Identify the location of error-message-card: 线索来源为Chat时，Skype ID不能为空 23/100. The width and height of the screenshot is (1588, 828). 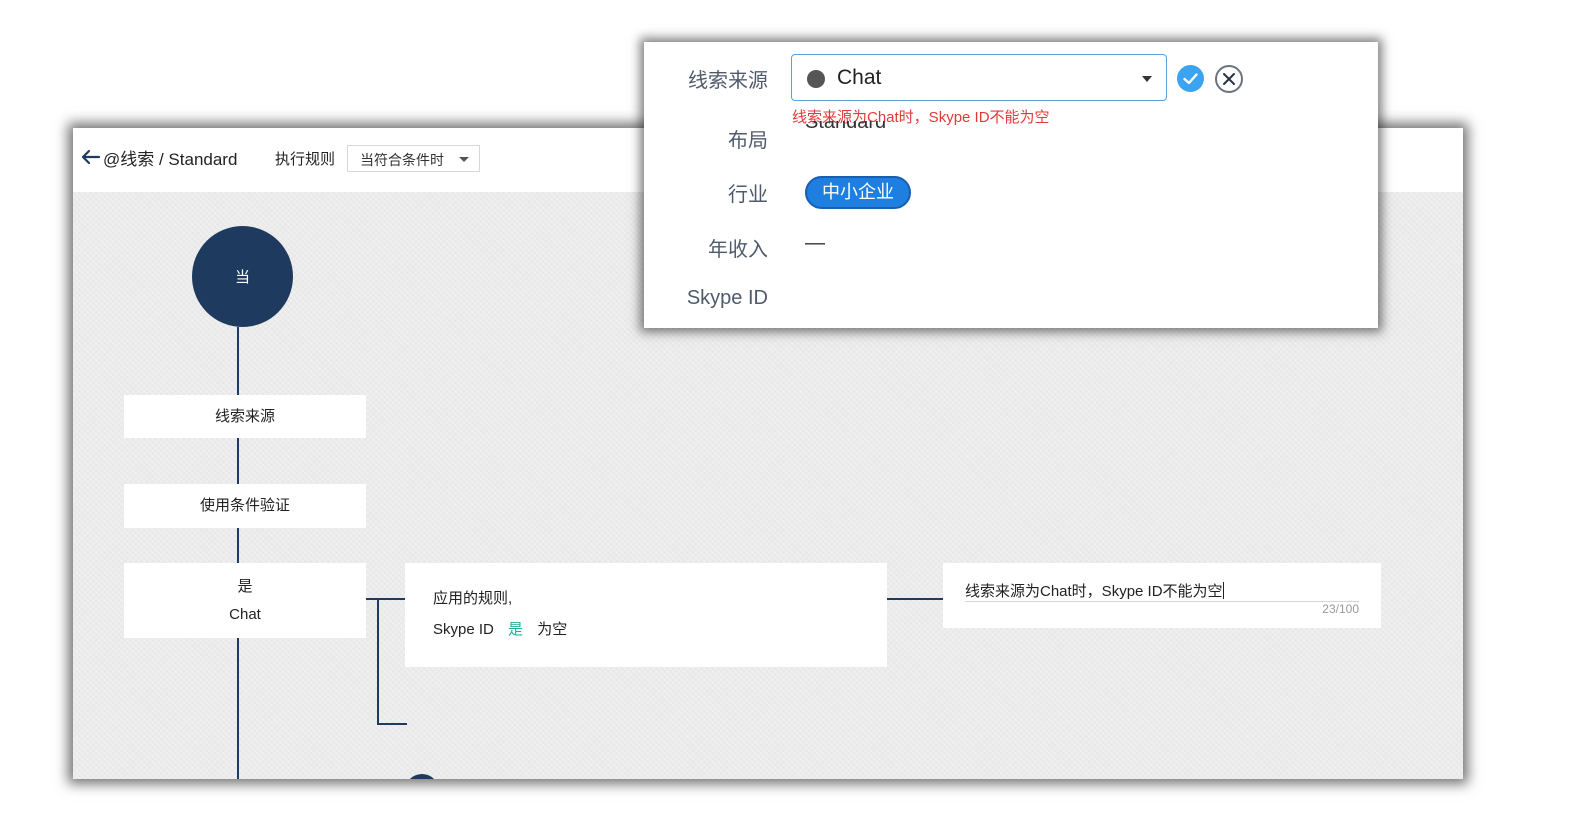
(1162, 595).